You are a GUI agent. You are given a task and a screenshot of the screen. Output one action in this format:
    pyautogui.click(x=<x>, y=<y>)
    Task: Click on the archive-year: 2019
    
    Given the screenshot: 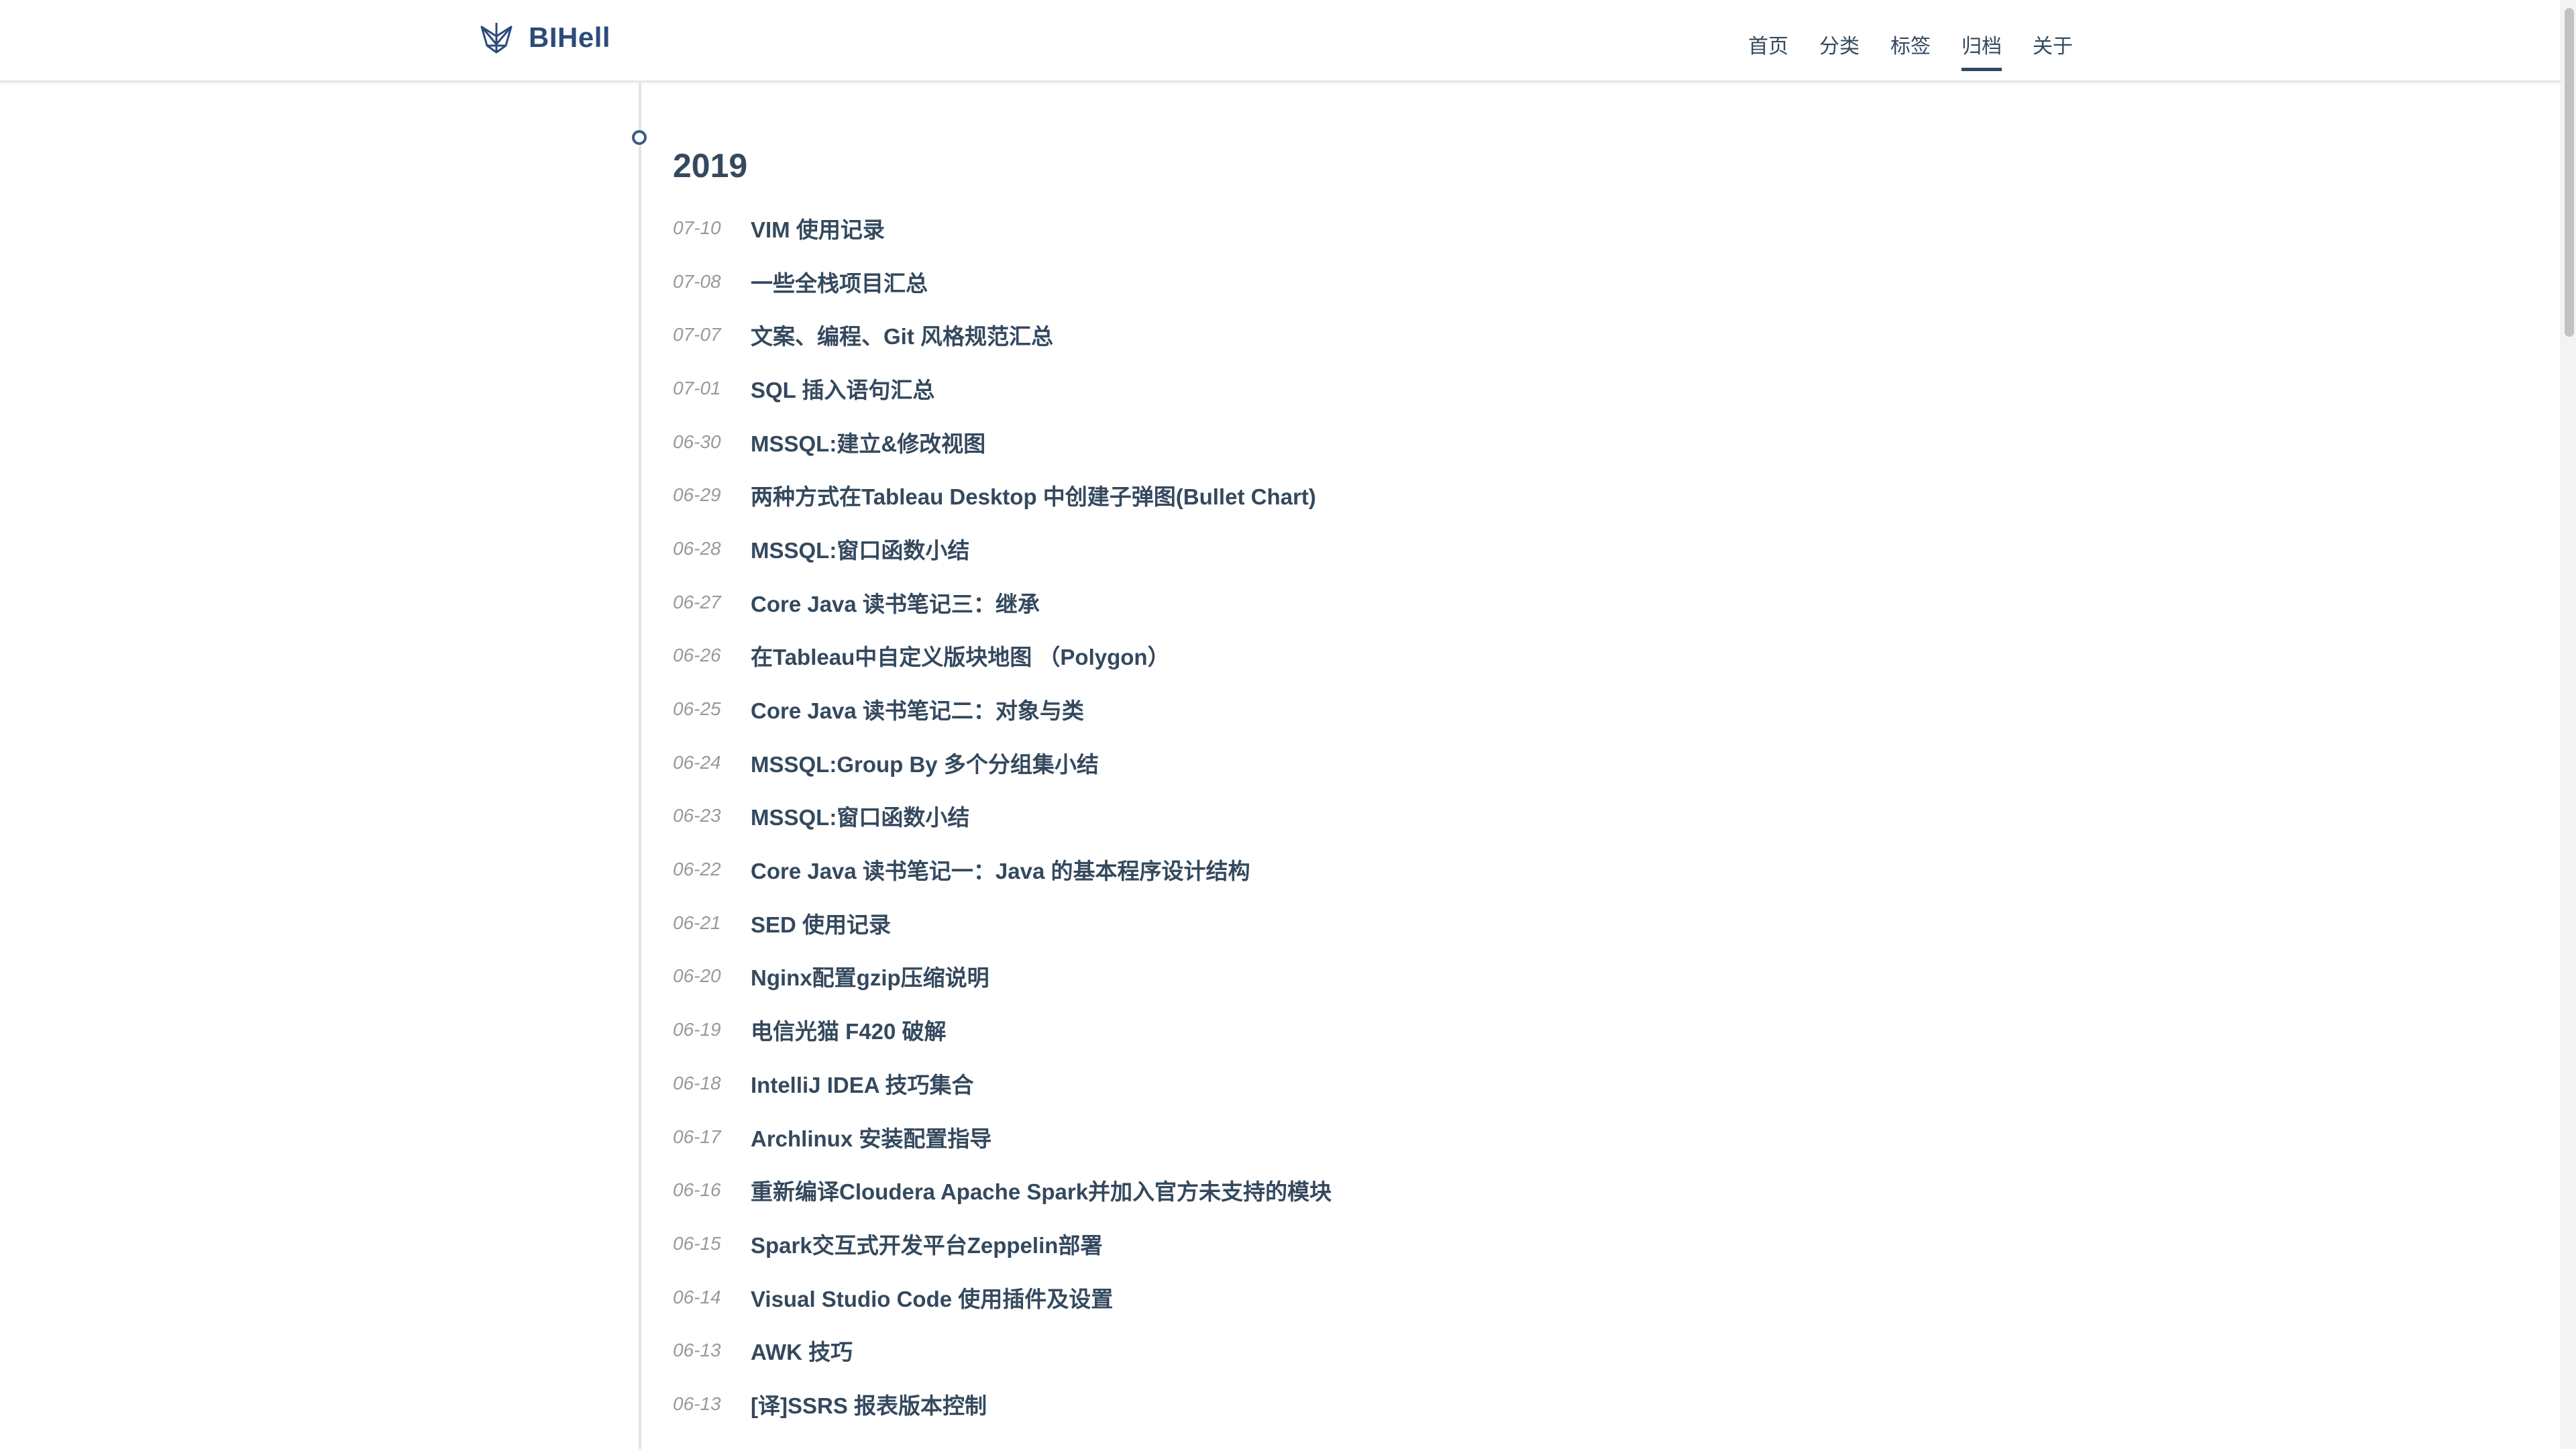 What is the action you would take?
    pyautogui.click(x=710, y=165)
    